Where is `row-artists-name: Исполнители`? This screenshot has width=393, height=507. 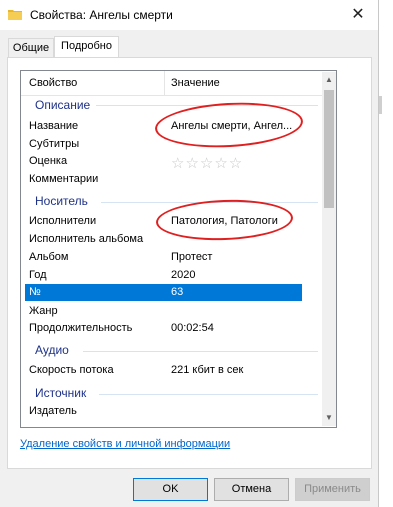
row-artists-name: Исполнители is located at coordinates (62, 221).